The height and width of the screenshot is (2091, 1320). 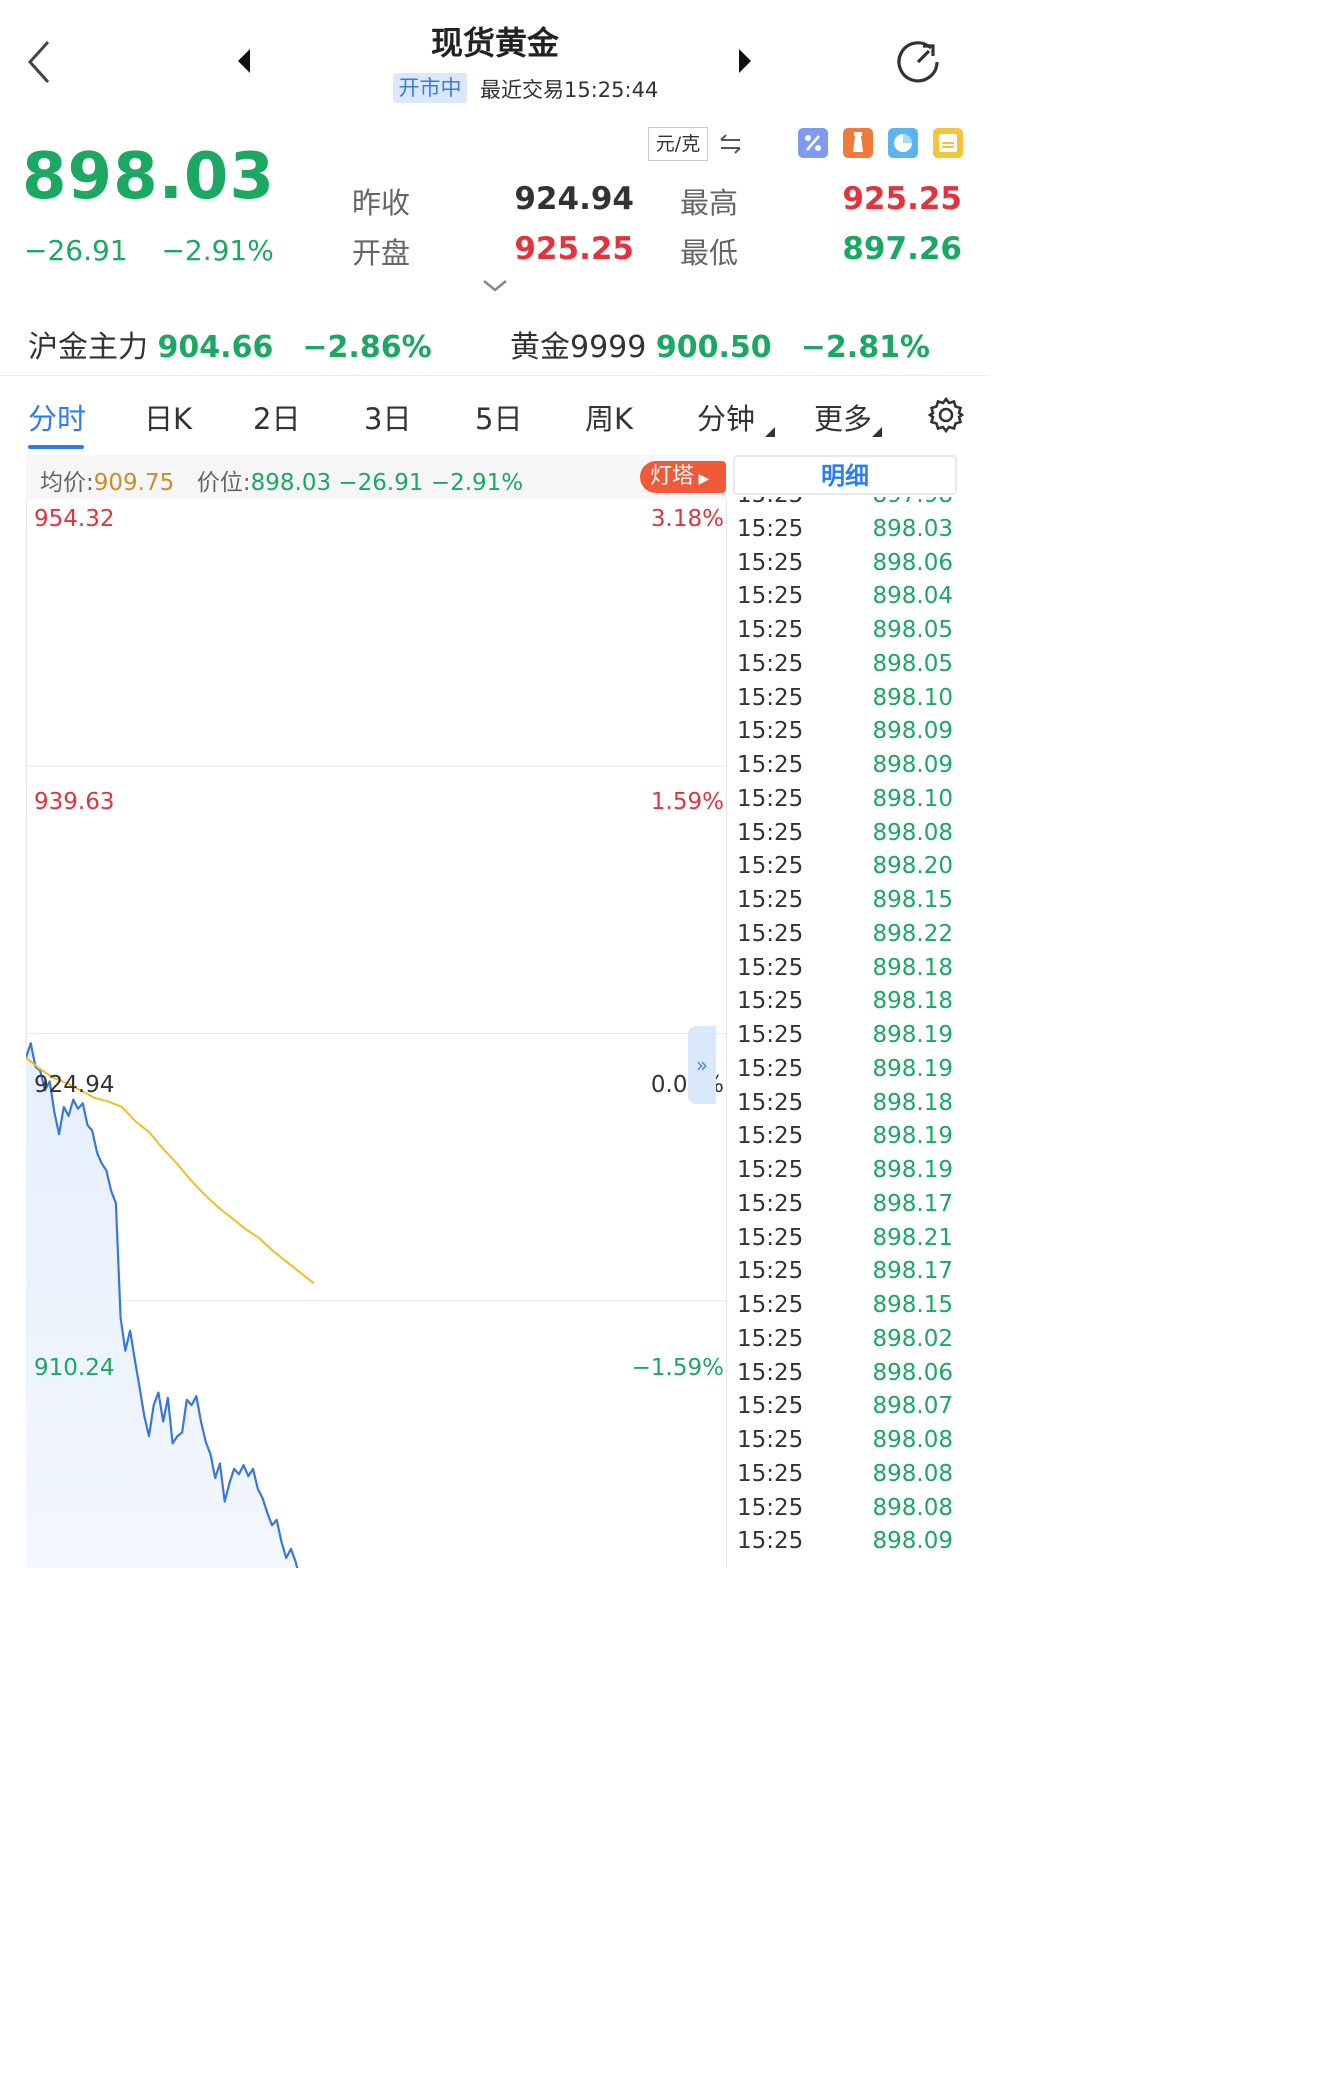 What do you see at coordinates (813, 143) in the screenshot?
I see `percent-icon` at bounding box center [813, 143].